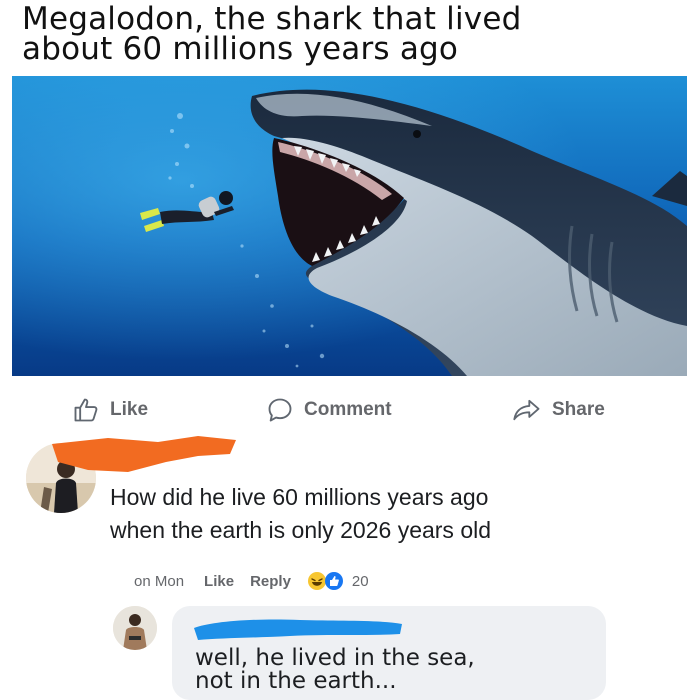 This screenshot has width=700, height=700. Describe the element at coordinates (280, 410) in the screenshot. I see `comment-icon` at that location.